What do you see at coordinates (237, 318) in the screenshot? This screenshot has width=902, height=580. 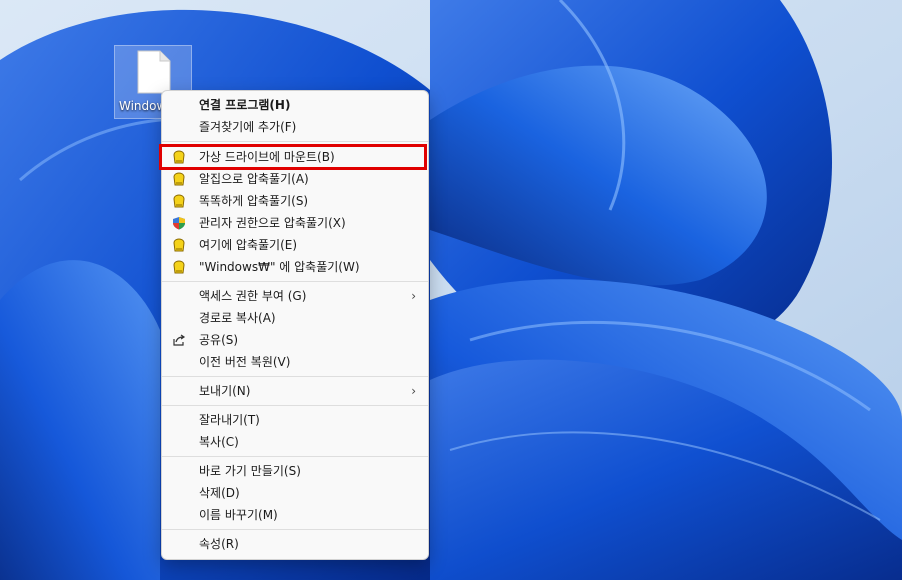 I see `menu-item-label: 경로로 복사(A)` at bounding box center [237, 318].